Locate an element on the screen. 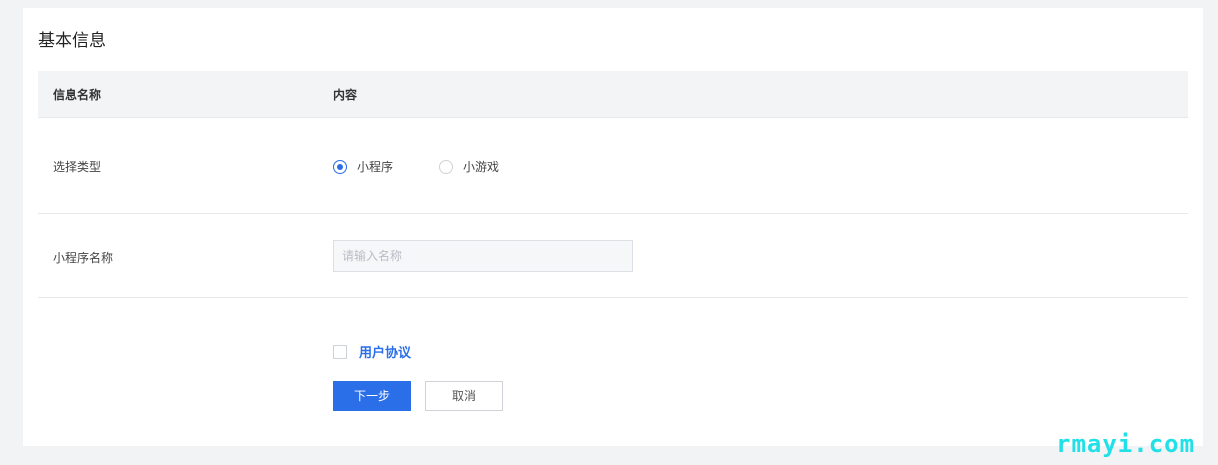 This screenshot has height=465, width=1218. user-agreement-link: 用户协议 is located at coordinates (385, 351).